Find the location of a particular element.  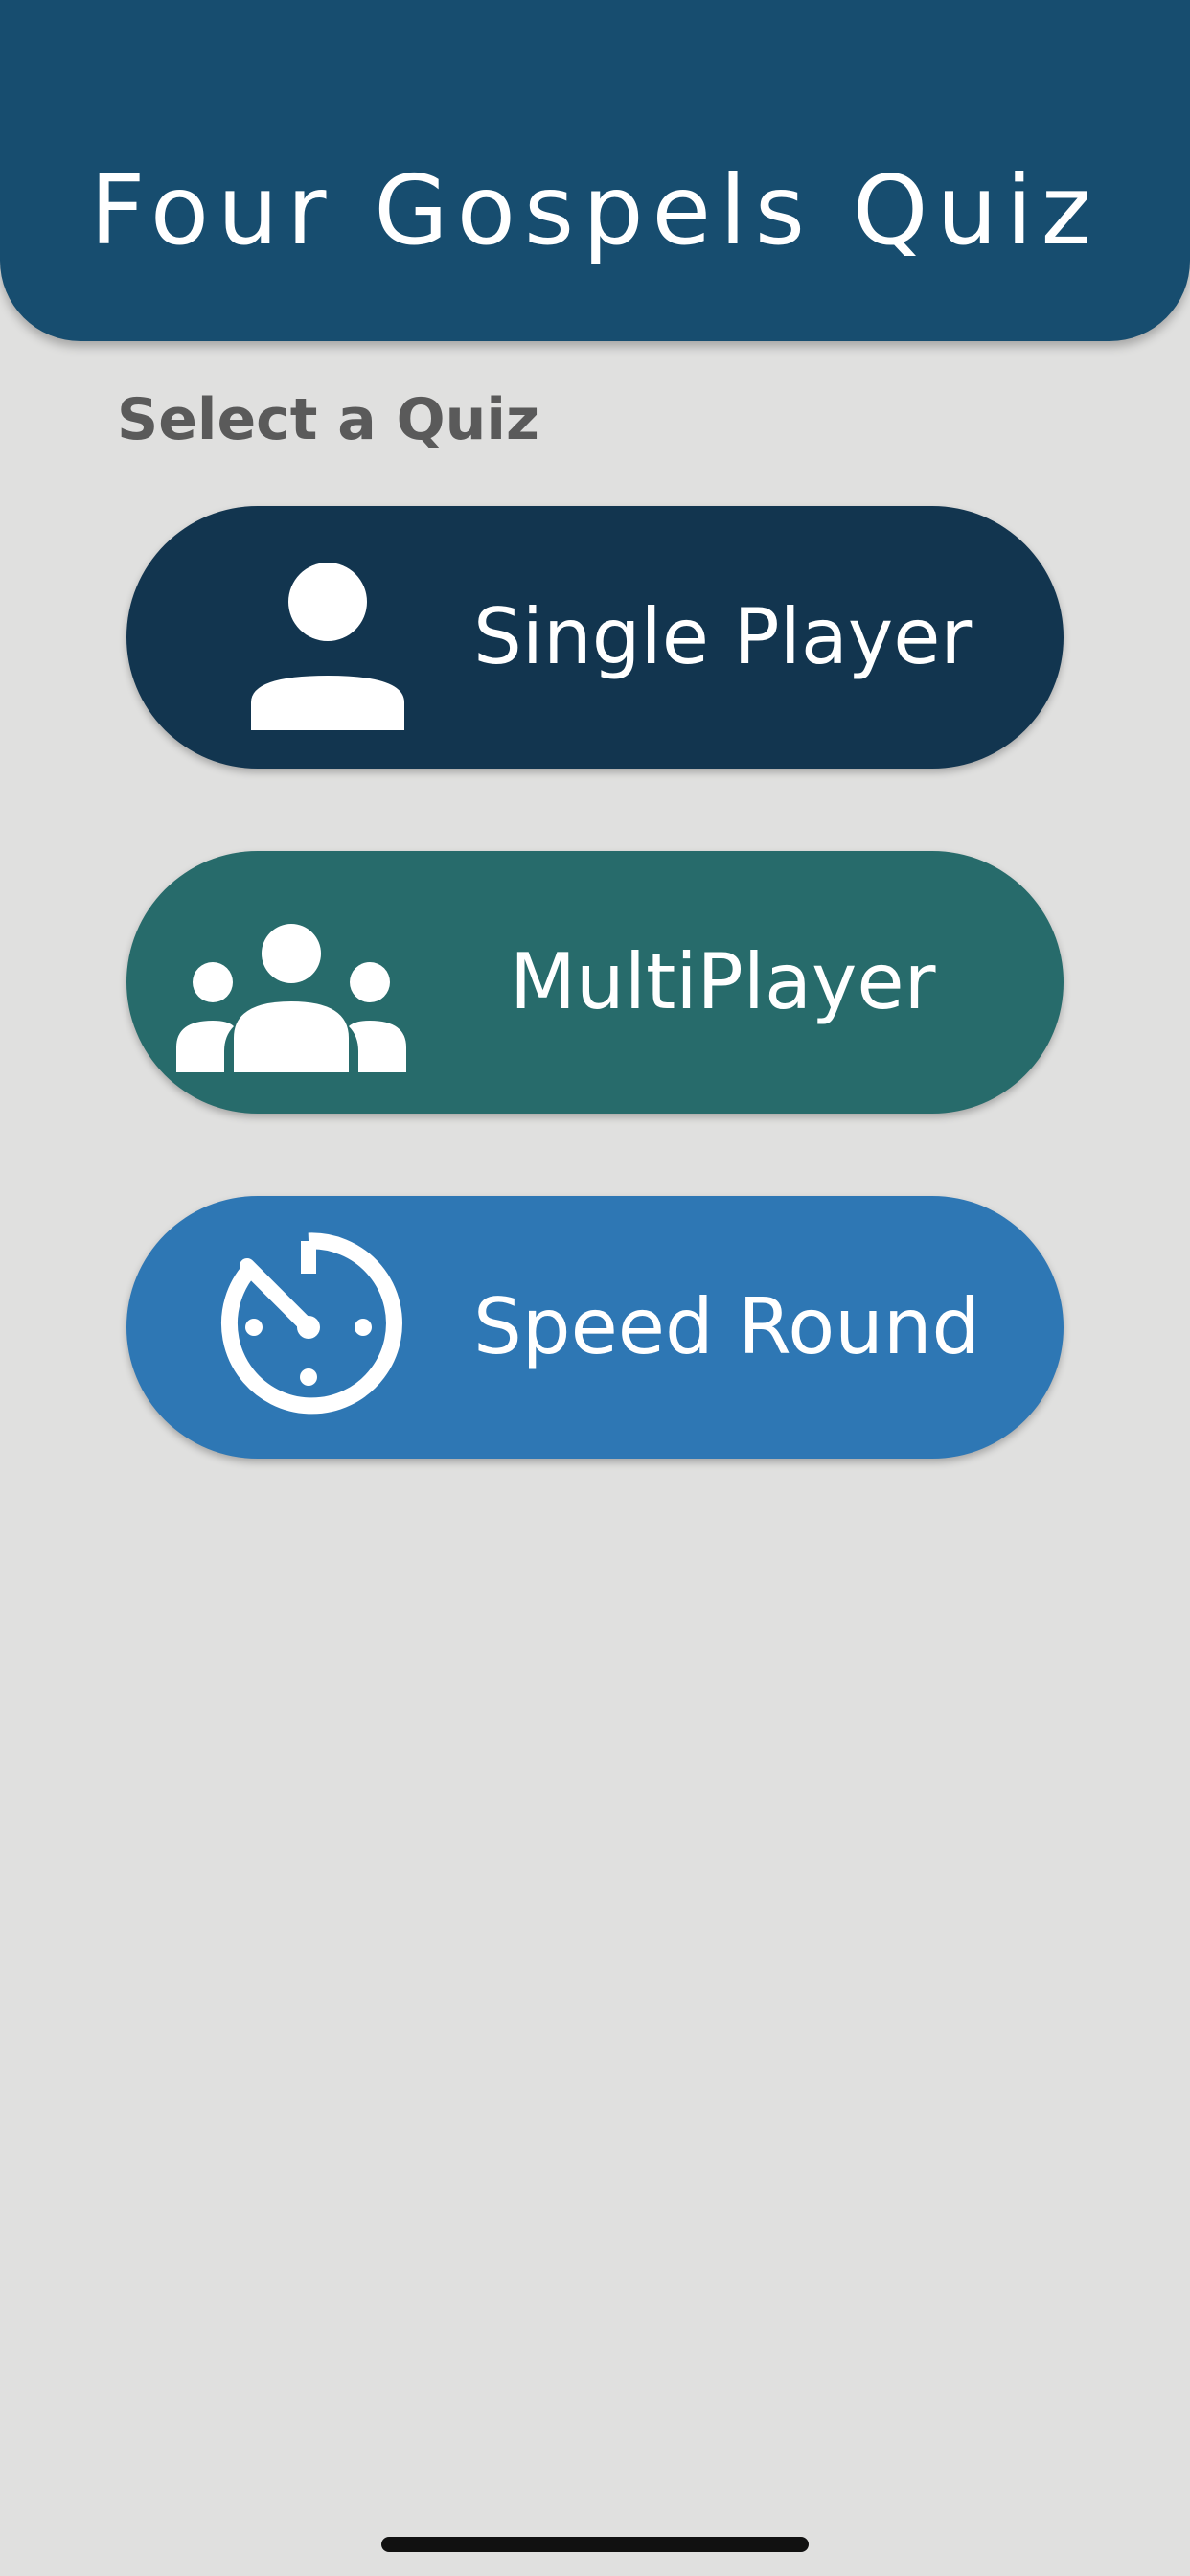

speed-round-button: Speed Round is located at coordinates (595, 1327).